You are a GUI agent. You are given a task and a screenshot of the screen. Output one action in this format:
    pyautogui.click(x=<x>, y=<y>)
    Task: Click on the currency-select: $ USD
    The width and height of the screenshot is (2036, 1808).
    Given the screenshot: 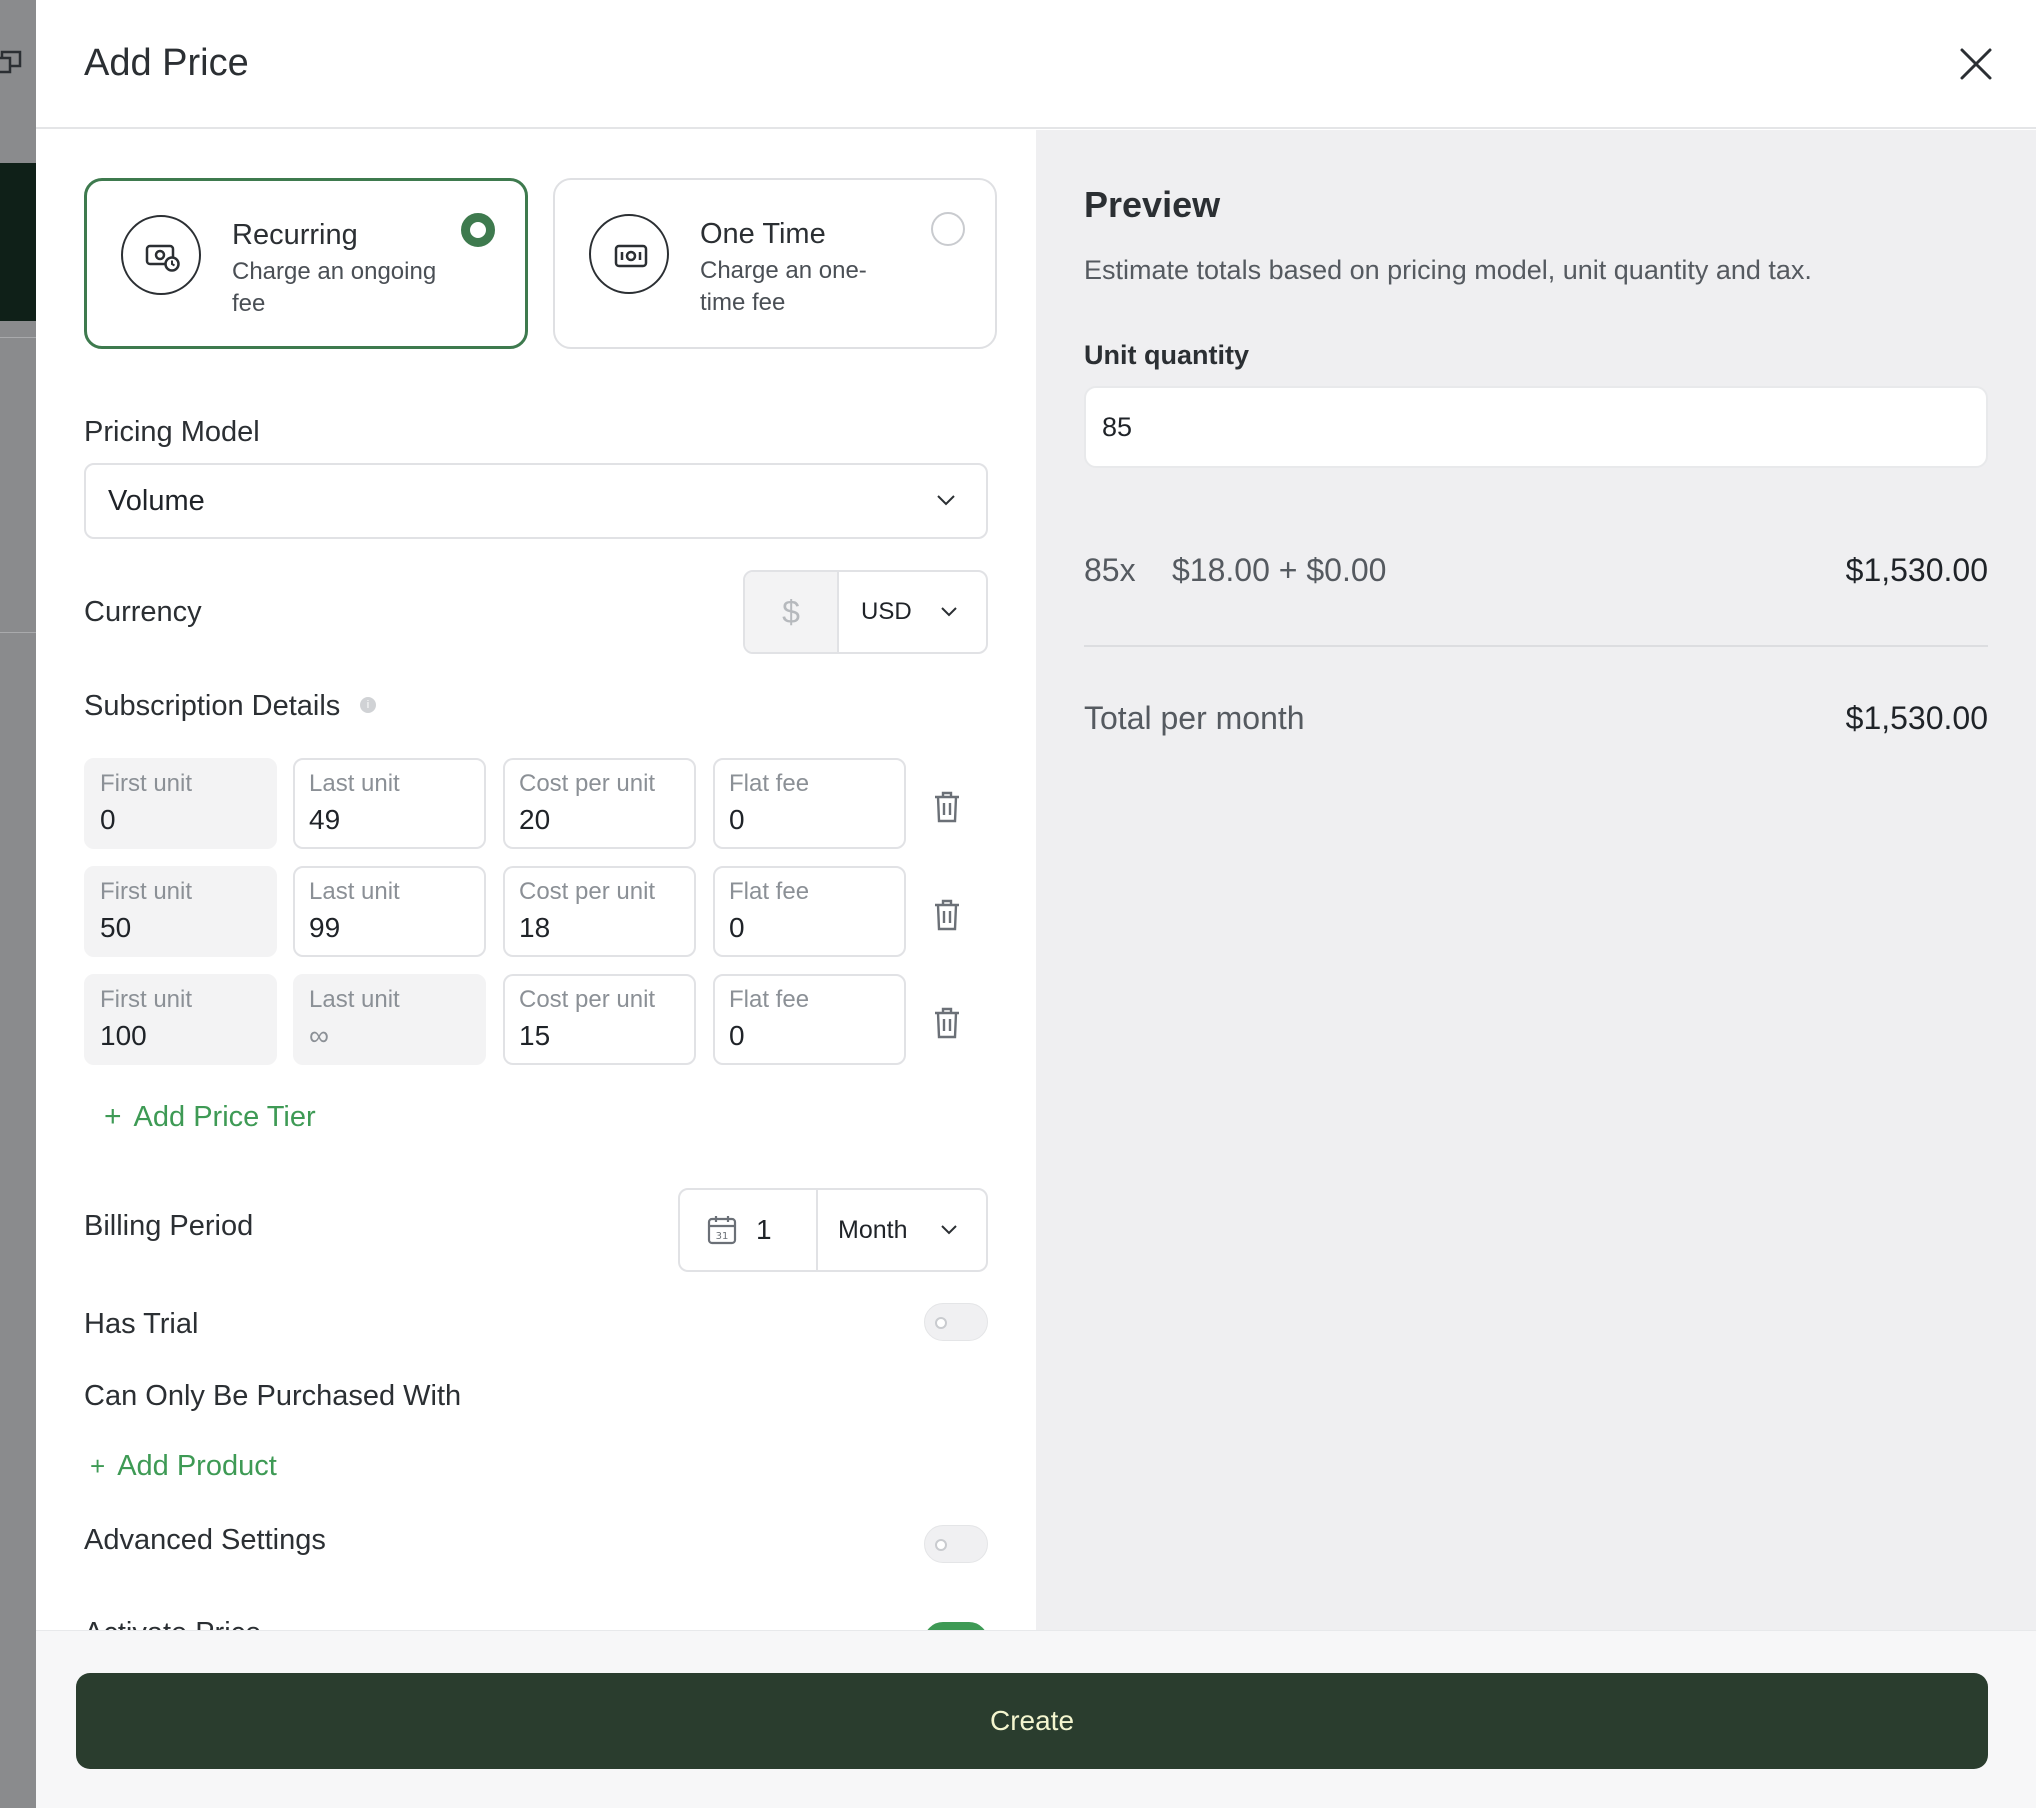 What is the action you would take?
    pyautogui.click(x=865, y=612)
    